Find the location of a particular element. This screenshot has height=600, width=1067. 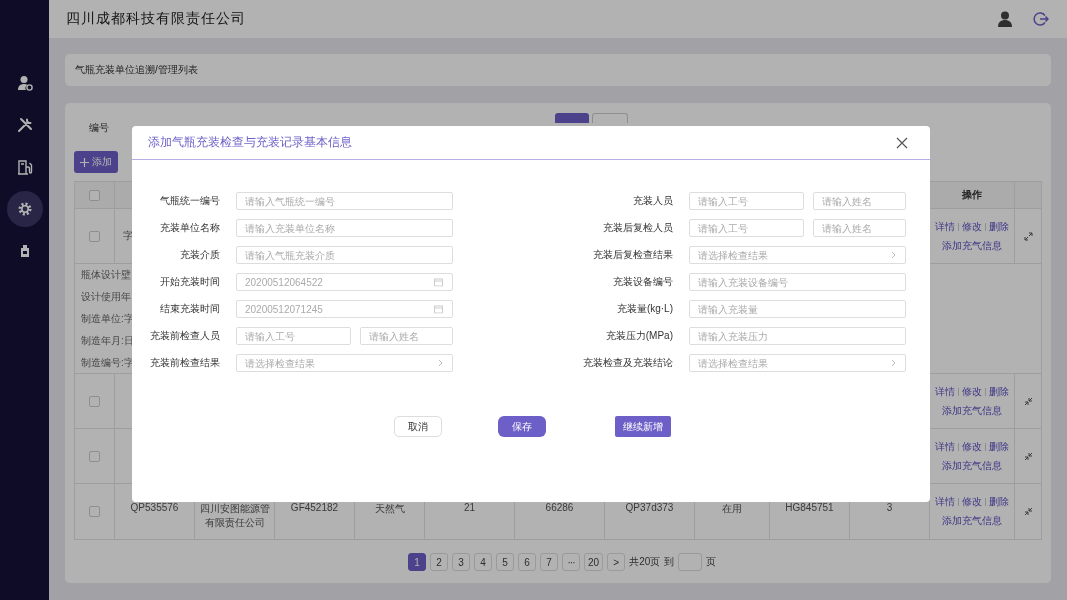

next-page-button: > is located at coordinates (616, 562).